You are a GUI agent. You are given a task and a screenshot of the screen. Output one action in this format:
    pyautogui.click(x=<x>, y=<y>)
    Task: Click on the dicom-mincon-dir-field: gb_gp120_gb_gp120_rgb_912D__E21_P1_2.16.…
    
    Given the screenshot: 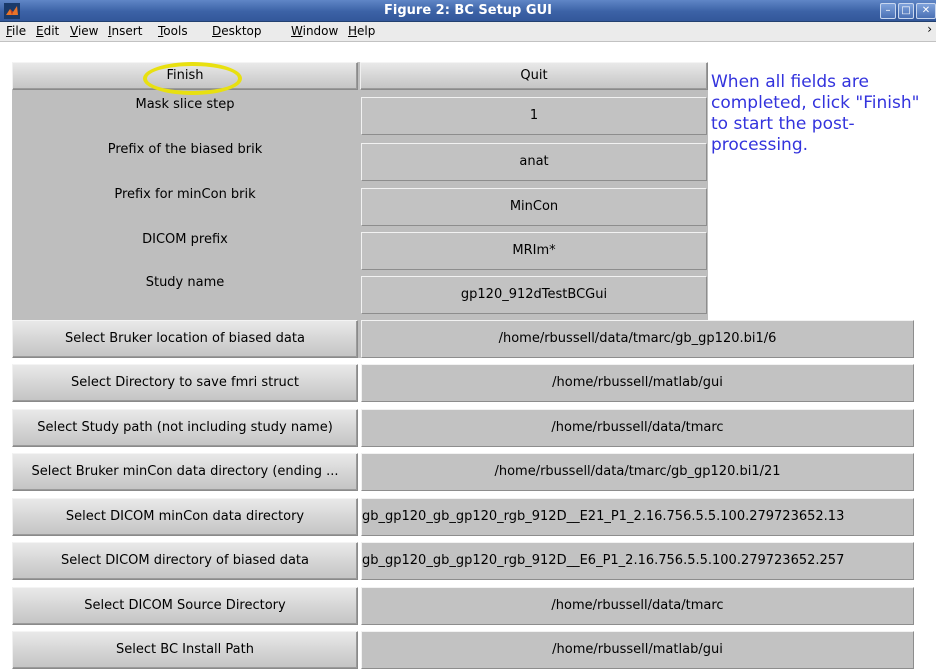 What is the action you would take?
    pyautogui.click(x=637, y=517)
    